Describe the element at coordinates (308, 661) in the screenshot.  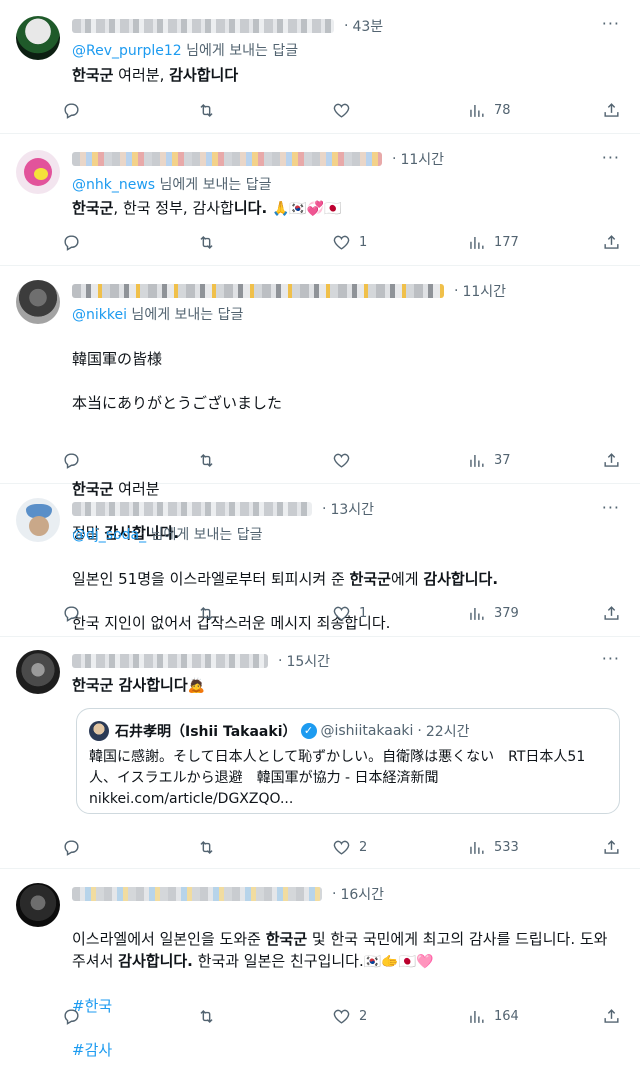
I see `tweet-time: 15시간` at that location.